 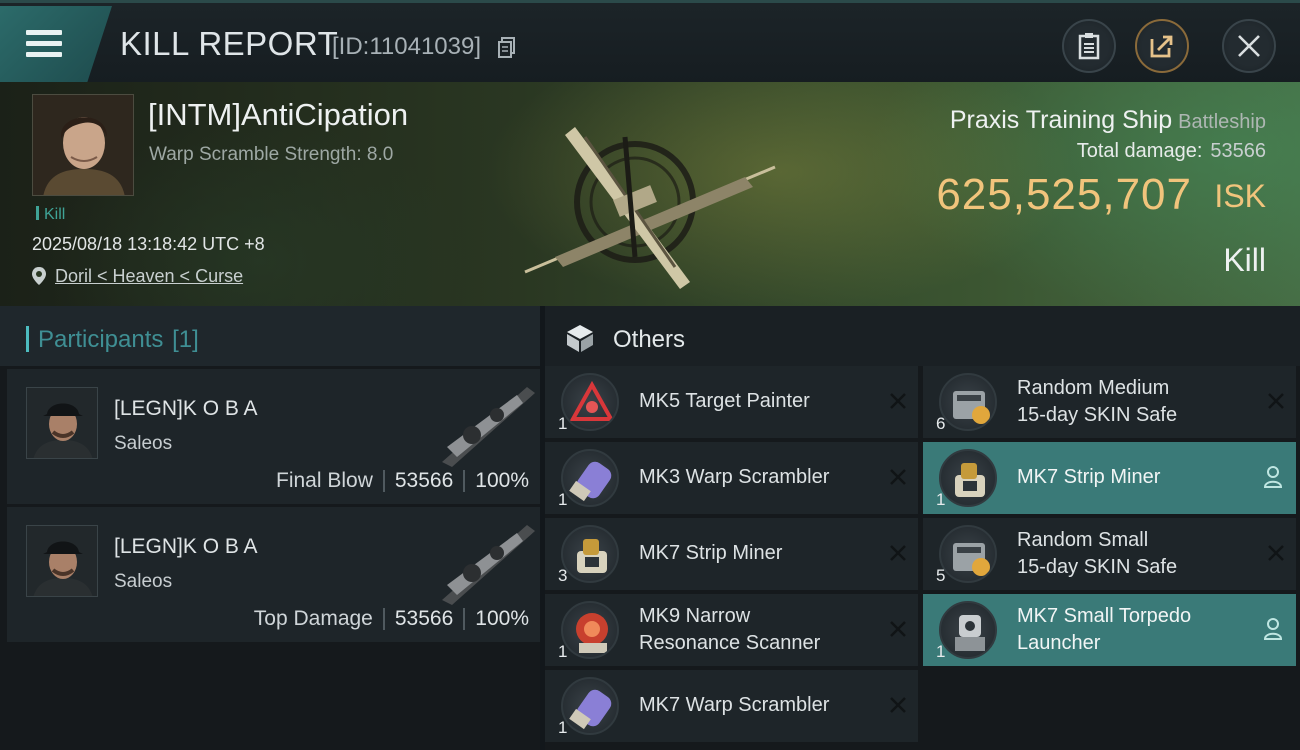 What do you see at coordinates (391, 619) in the screenshot?
I see `participant-stats: Top Damage 53566 100%` at bounding box center [391, 619].